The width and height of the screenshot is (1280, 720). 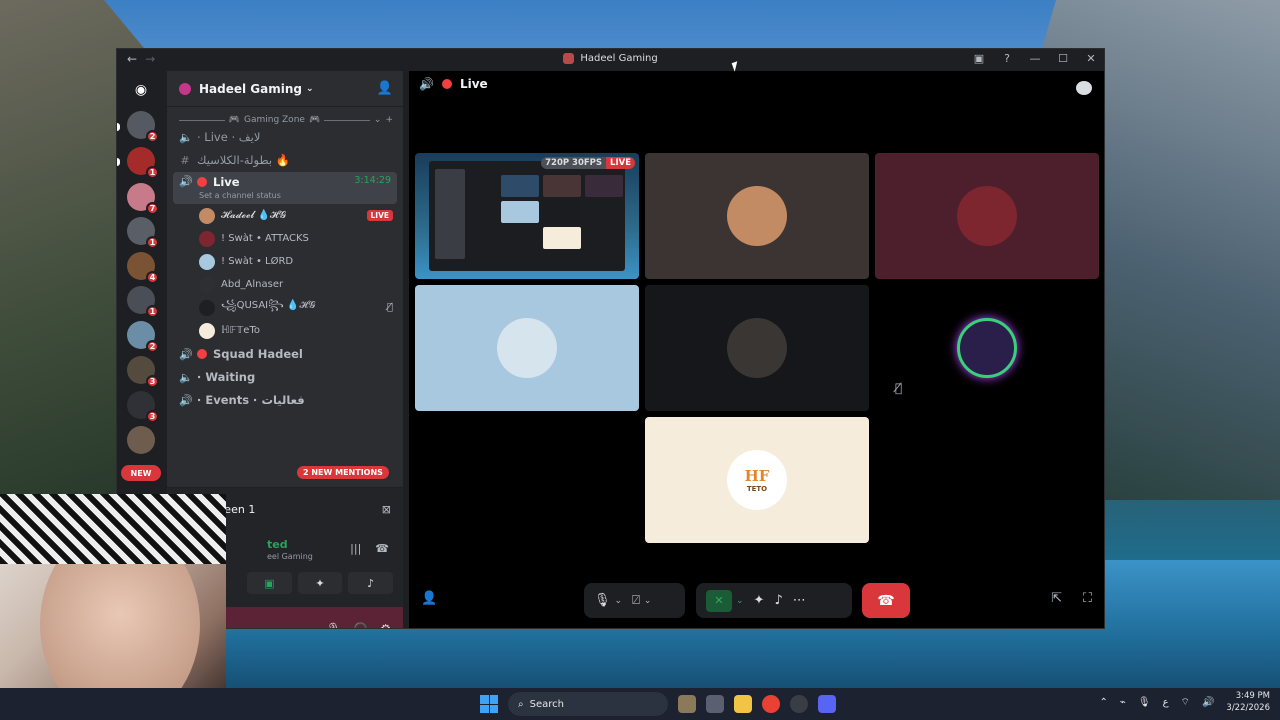 I want to click on server-icon-9: 3, so click(x=143, y=407).